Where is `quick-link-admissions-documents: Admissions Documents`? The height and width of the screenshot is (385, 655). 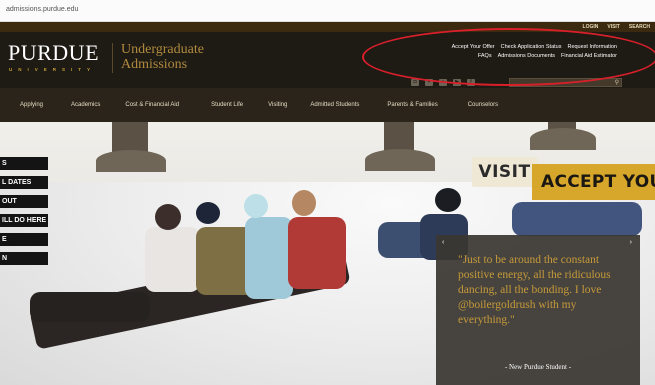
quick-link-admissions-documents: Admissions Documents is located at coordinates (526, 56).